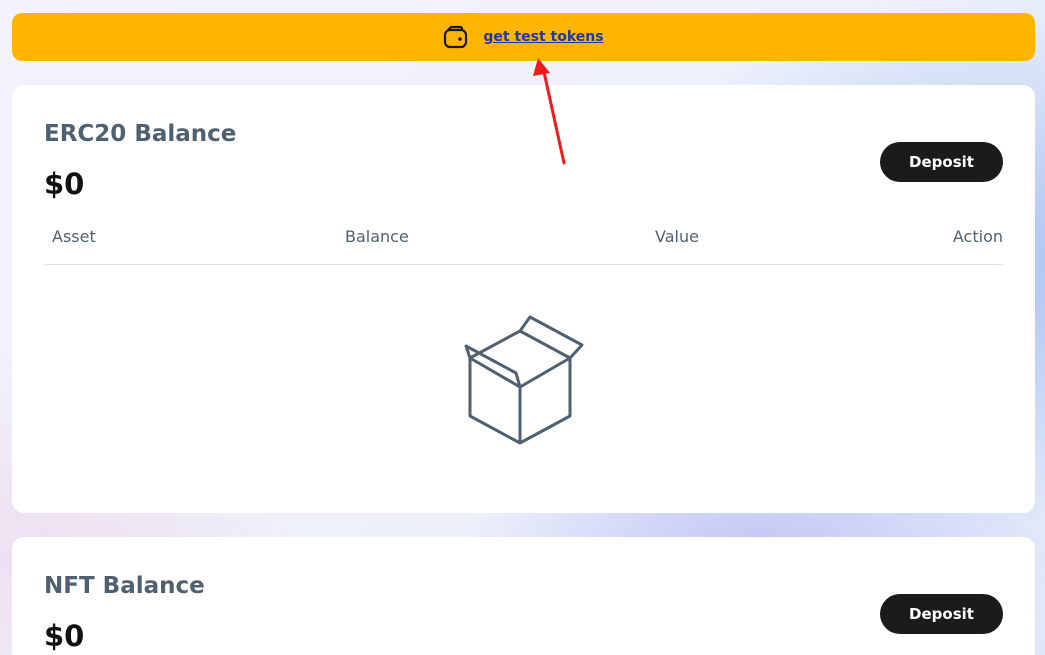  I want to click on column-header-action: Action, so click(977, 236).